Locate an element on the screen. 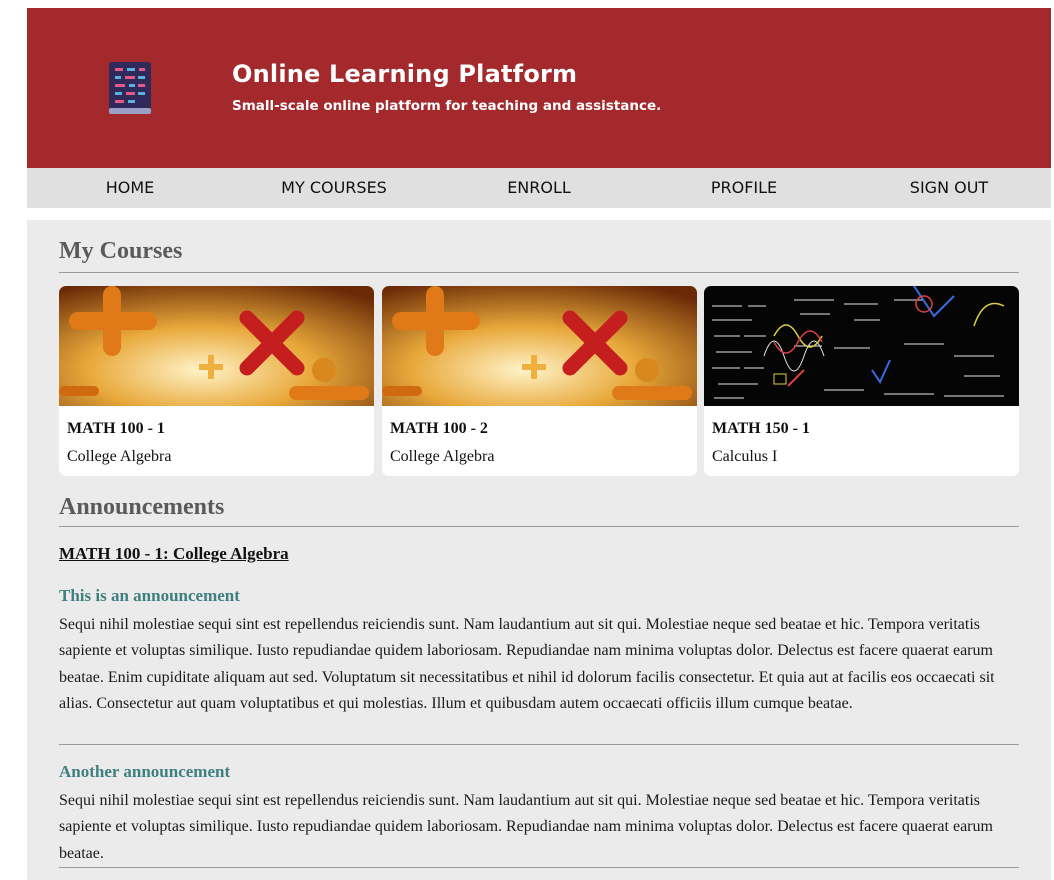 The image size is (1054, 880). main-nav: HOME MY COURSES ENROLL PROFILE SIGN OUT is located at coordinates (539, 188).